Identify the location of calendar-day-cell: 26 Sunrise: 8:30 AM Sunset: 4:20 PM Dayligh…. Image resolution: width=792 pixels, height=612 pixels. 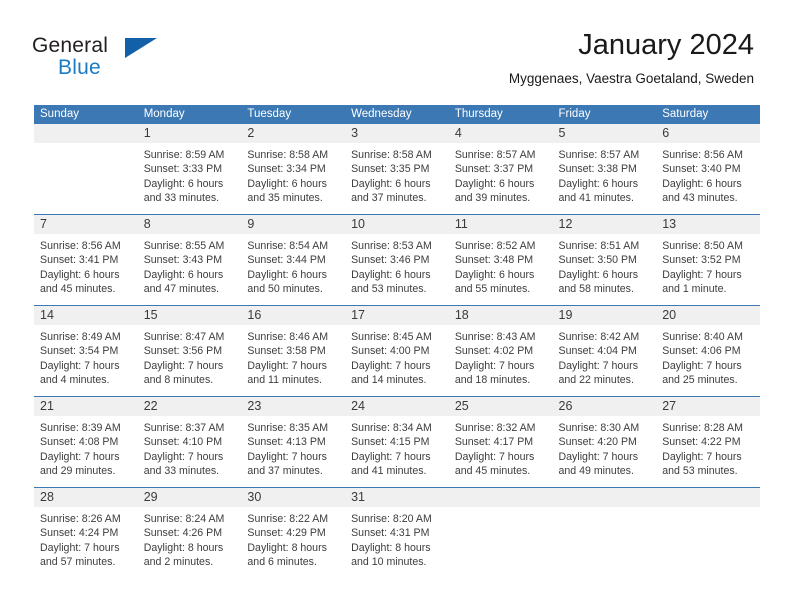
(604, 442).